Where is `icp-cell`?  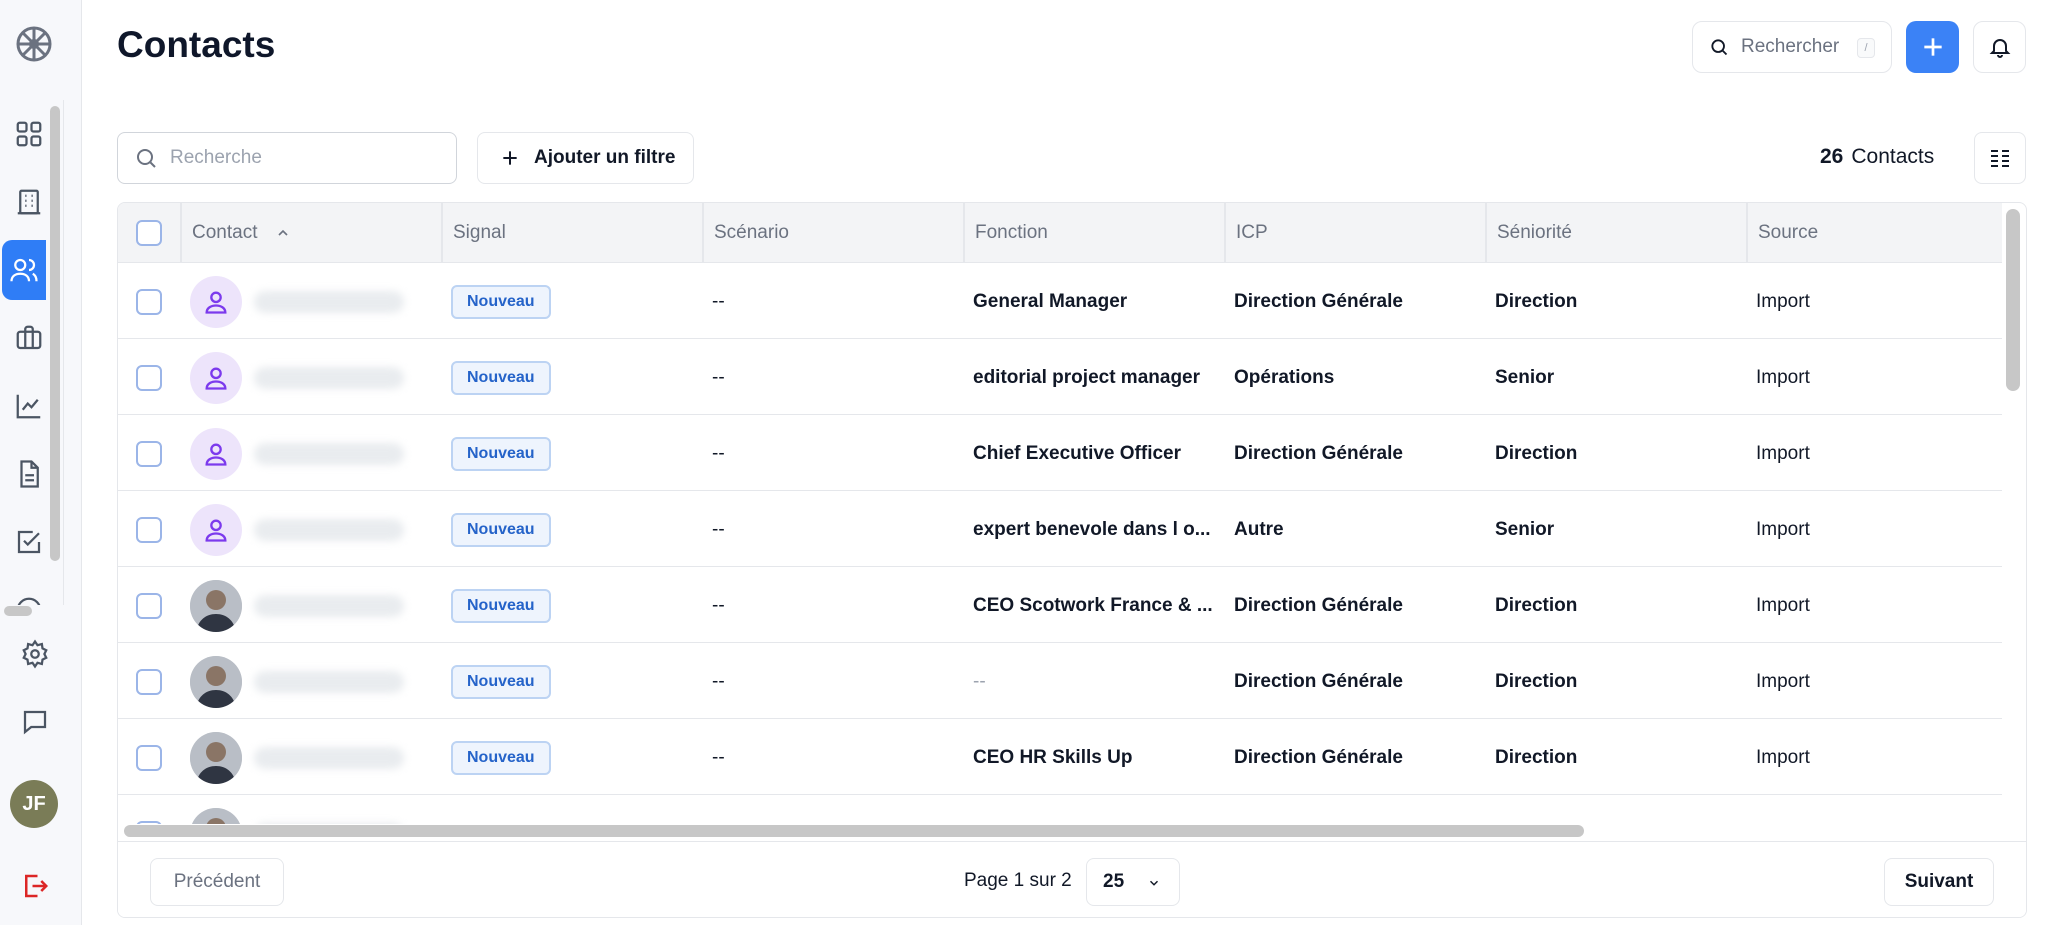 icp-cell is located at coordinates (1354, 810).